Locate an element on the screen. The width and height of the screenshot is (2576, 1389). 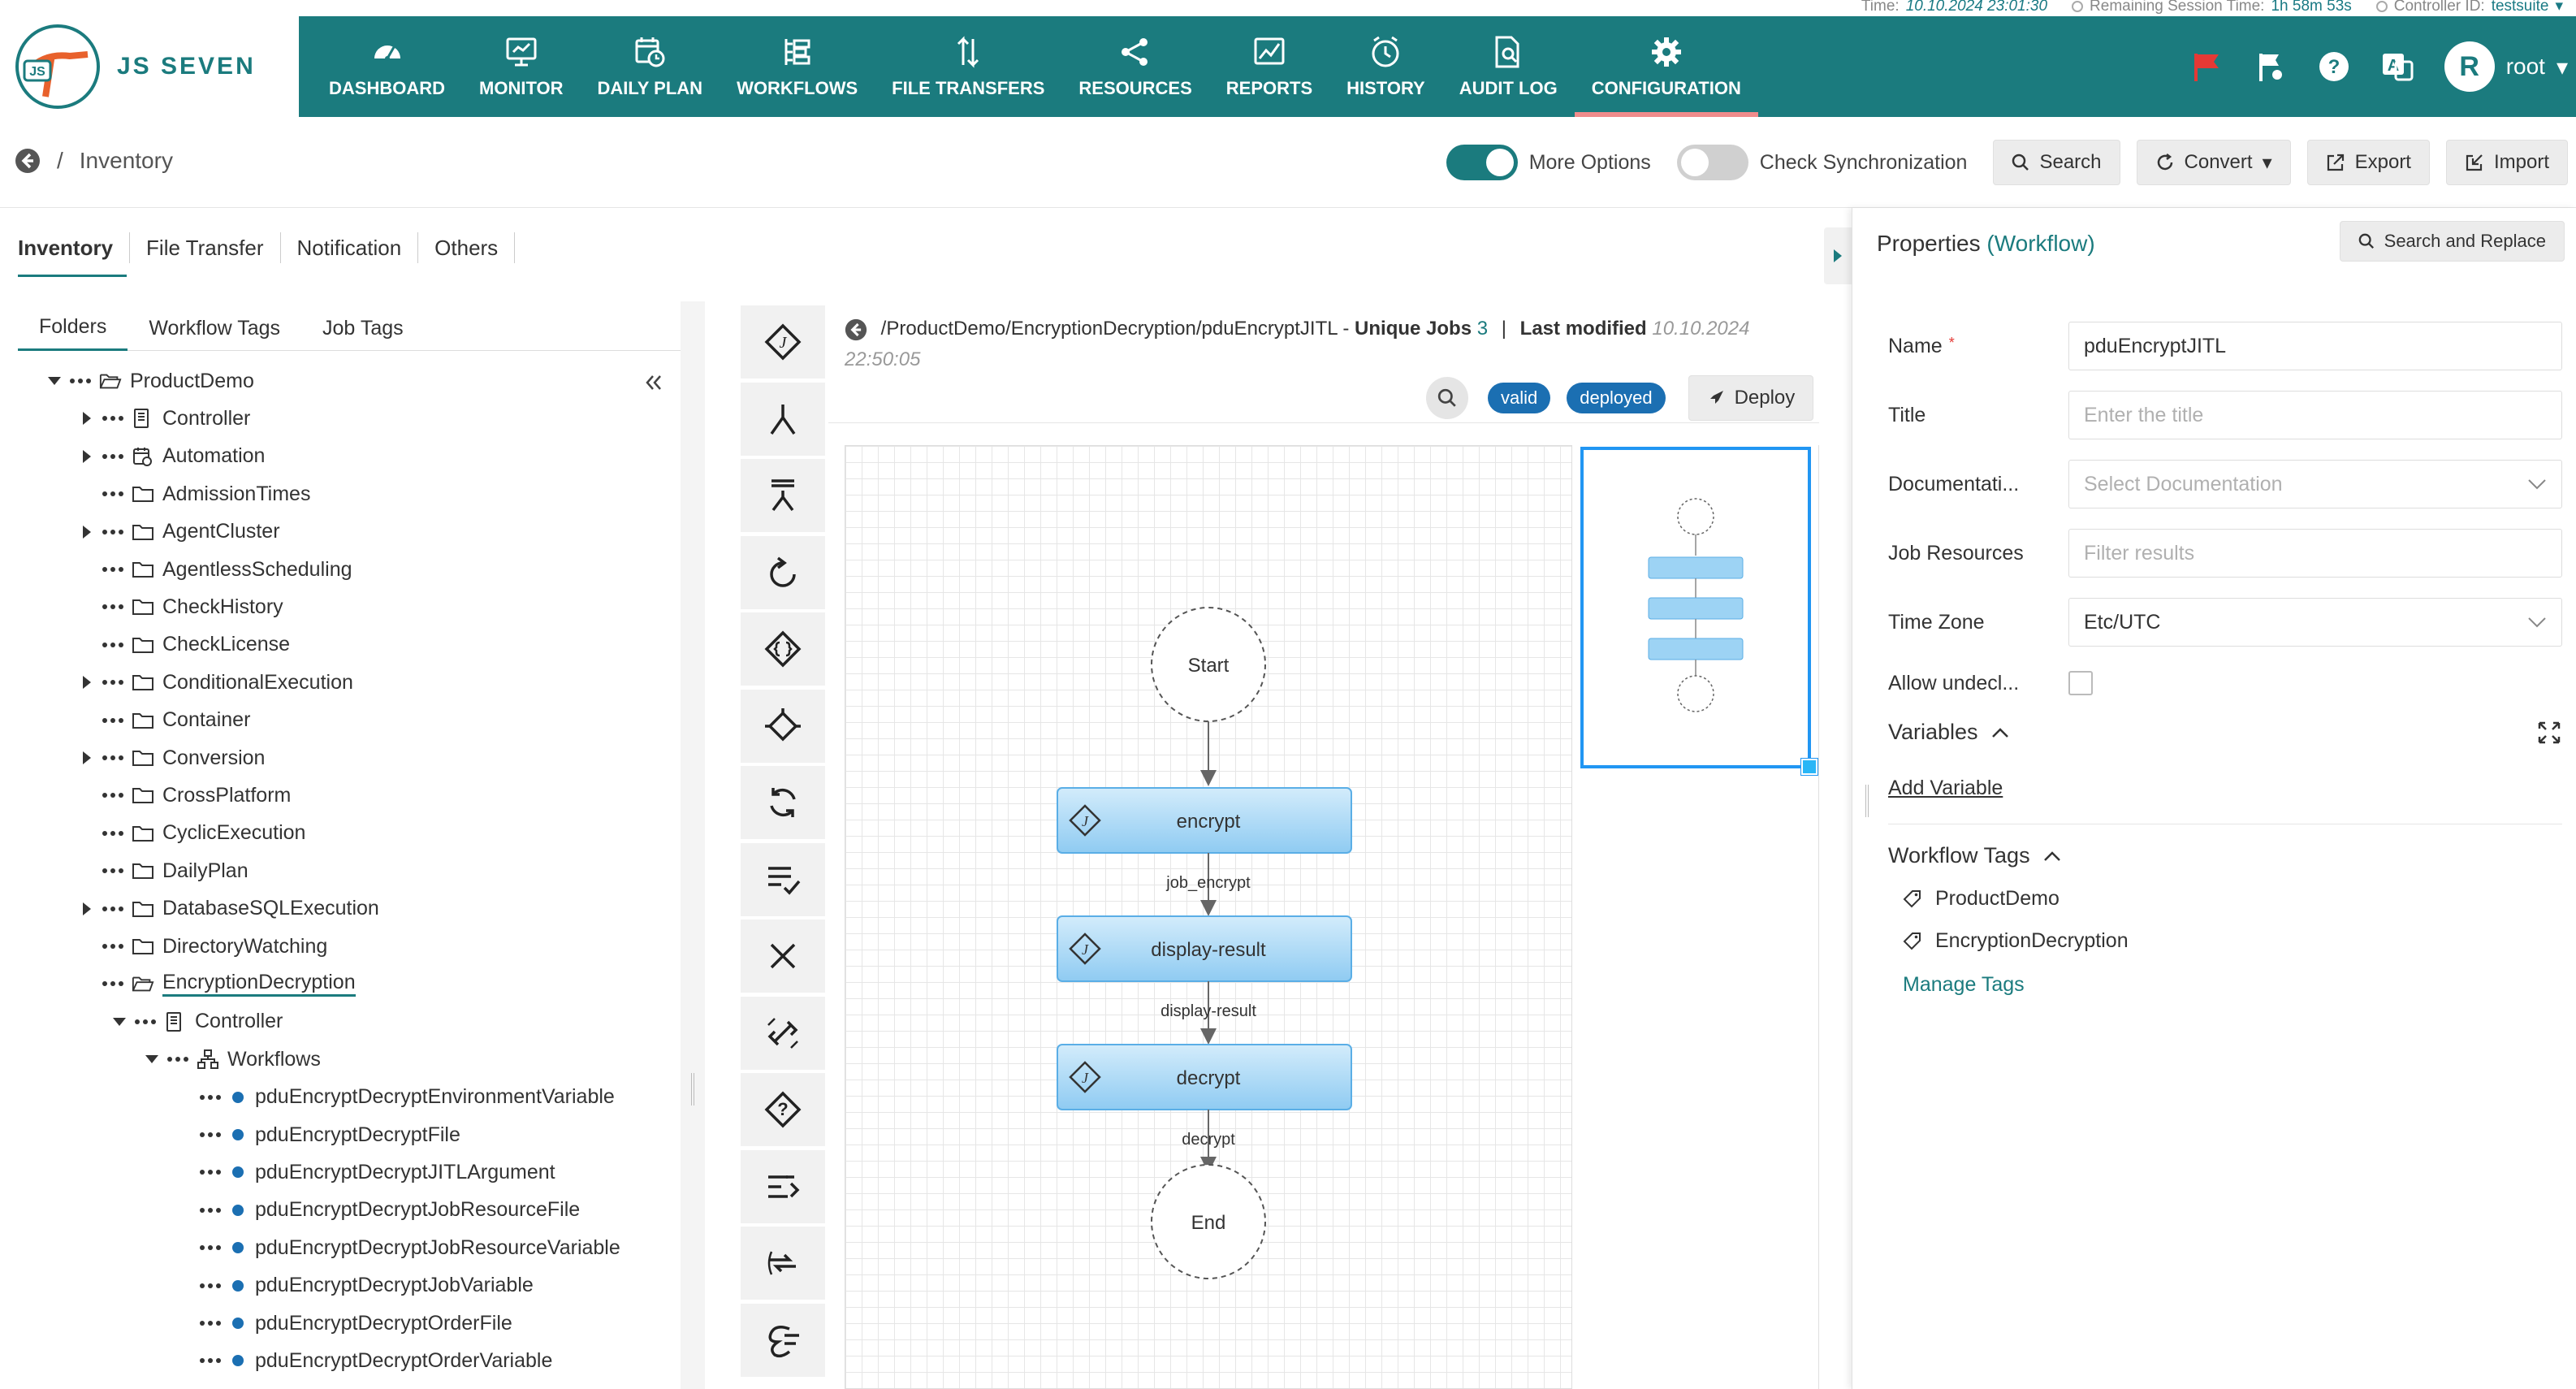
documentation-select: Select Documentation is located at coordinates (2315, 484).